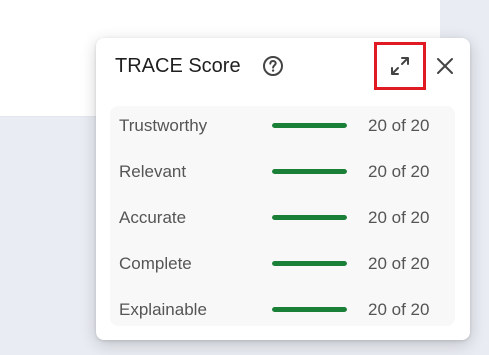 Image resolution: width=489 pixels, height=355 pixels. Describe the element at coordinates (282, 267) in the screenshot. I see `score-row-complete: Complete 20 of 20` at that location.